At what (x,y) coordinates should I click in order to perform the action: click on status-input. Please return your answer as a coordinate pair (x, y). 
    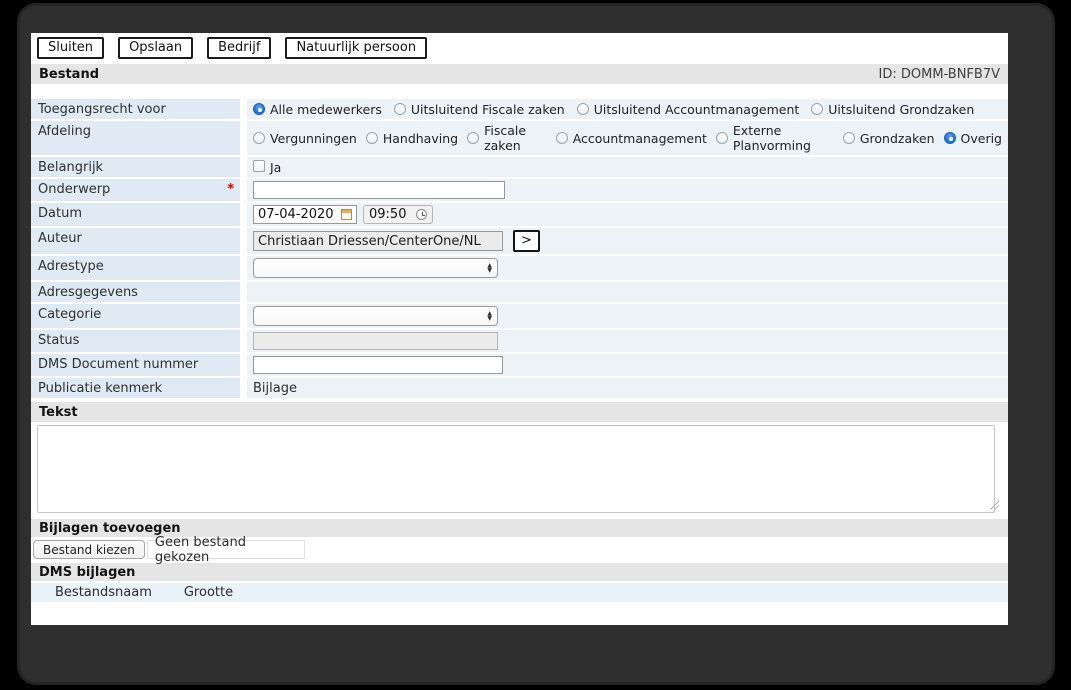
    Looking at the image, I should click on (375, 341).